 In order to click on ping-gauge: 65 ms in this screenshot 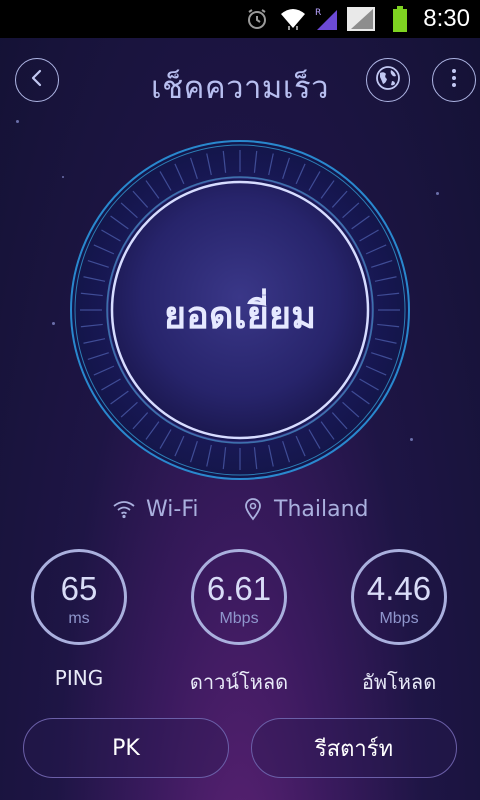, I will do `click(79, 597)`.